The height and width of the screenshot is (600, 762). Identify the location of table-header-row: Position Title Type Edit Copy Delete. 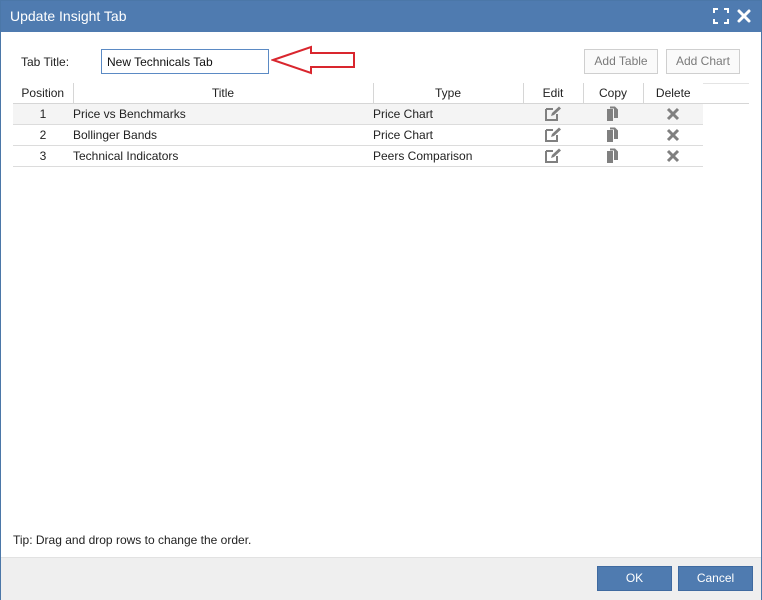
(358, 93).